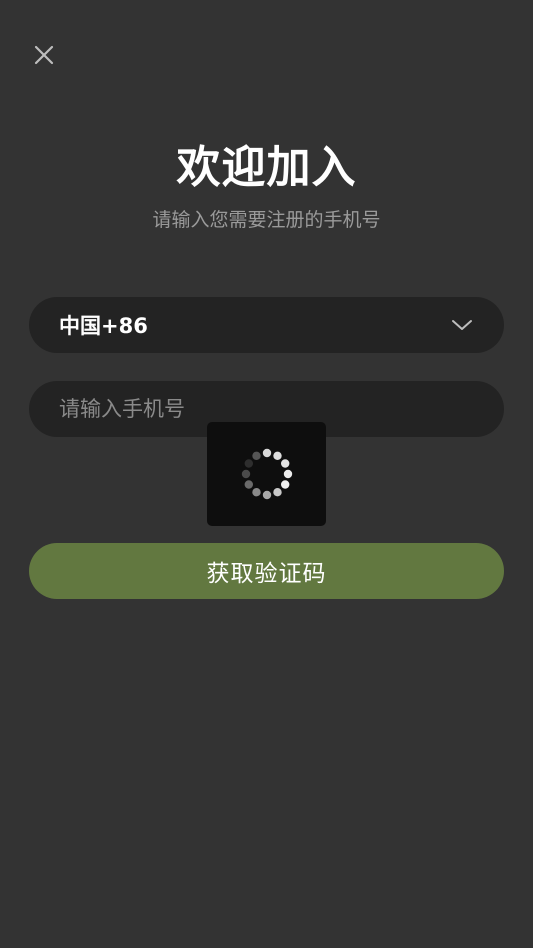 Image resolution: width=533 pixels, height=948 pixels. I want to click on chevron-down-icon, so click(462, 325).